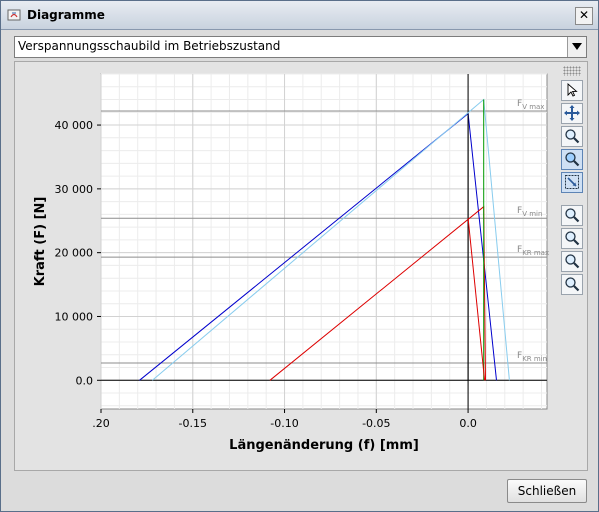 The image size is (599, 512). What do you see at coordinates (533, 107) in the screenshot?
I see `reference-label-sub: V max` at bounding box center [533, 107].